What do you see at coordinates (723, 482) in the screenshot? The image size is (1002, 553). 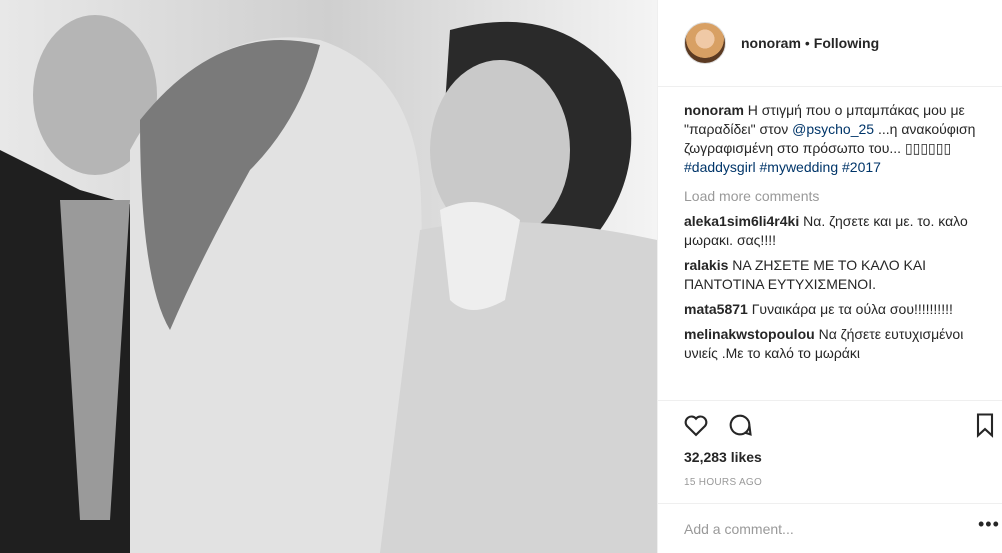 I see `post-timestamp: 15 HOURS AGO` at bounding box center [723, 482].